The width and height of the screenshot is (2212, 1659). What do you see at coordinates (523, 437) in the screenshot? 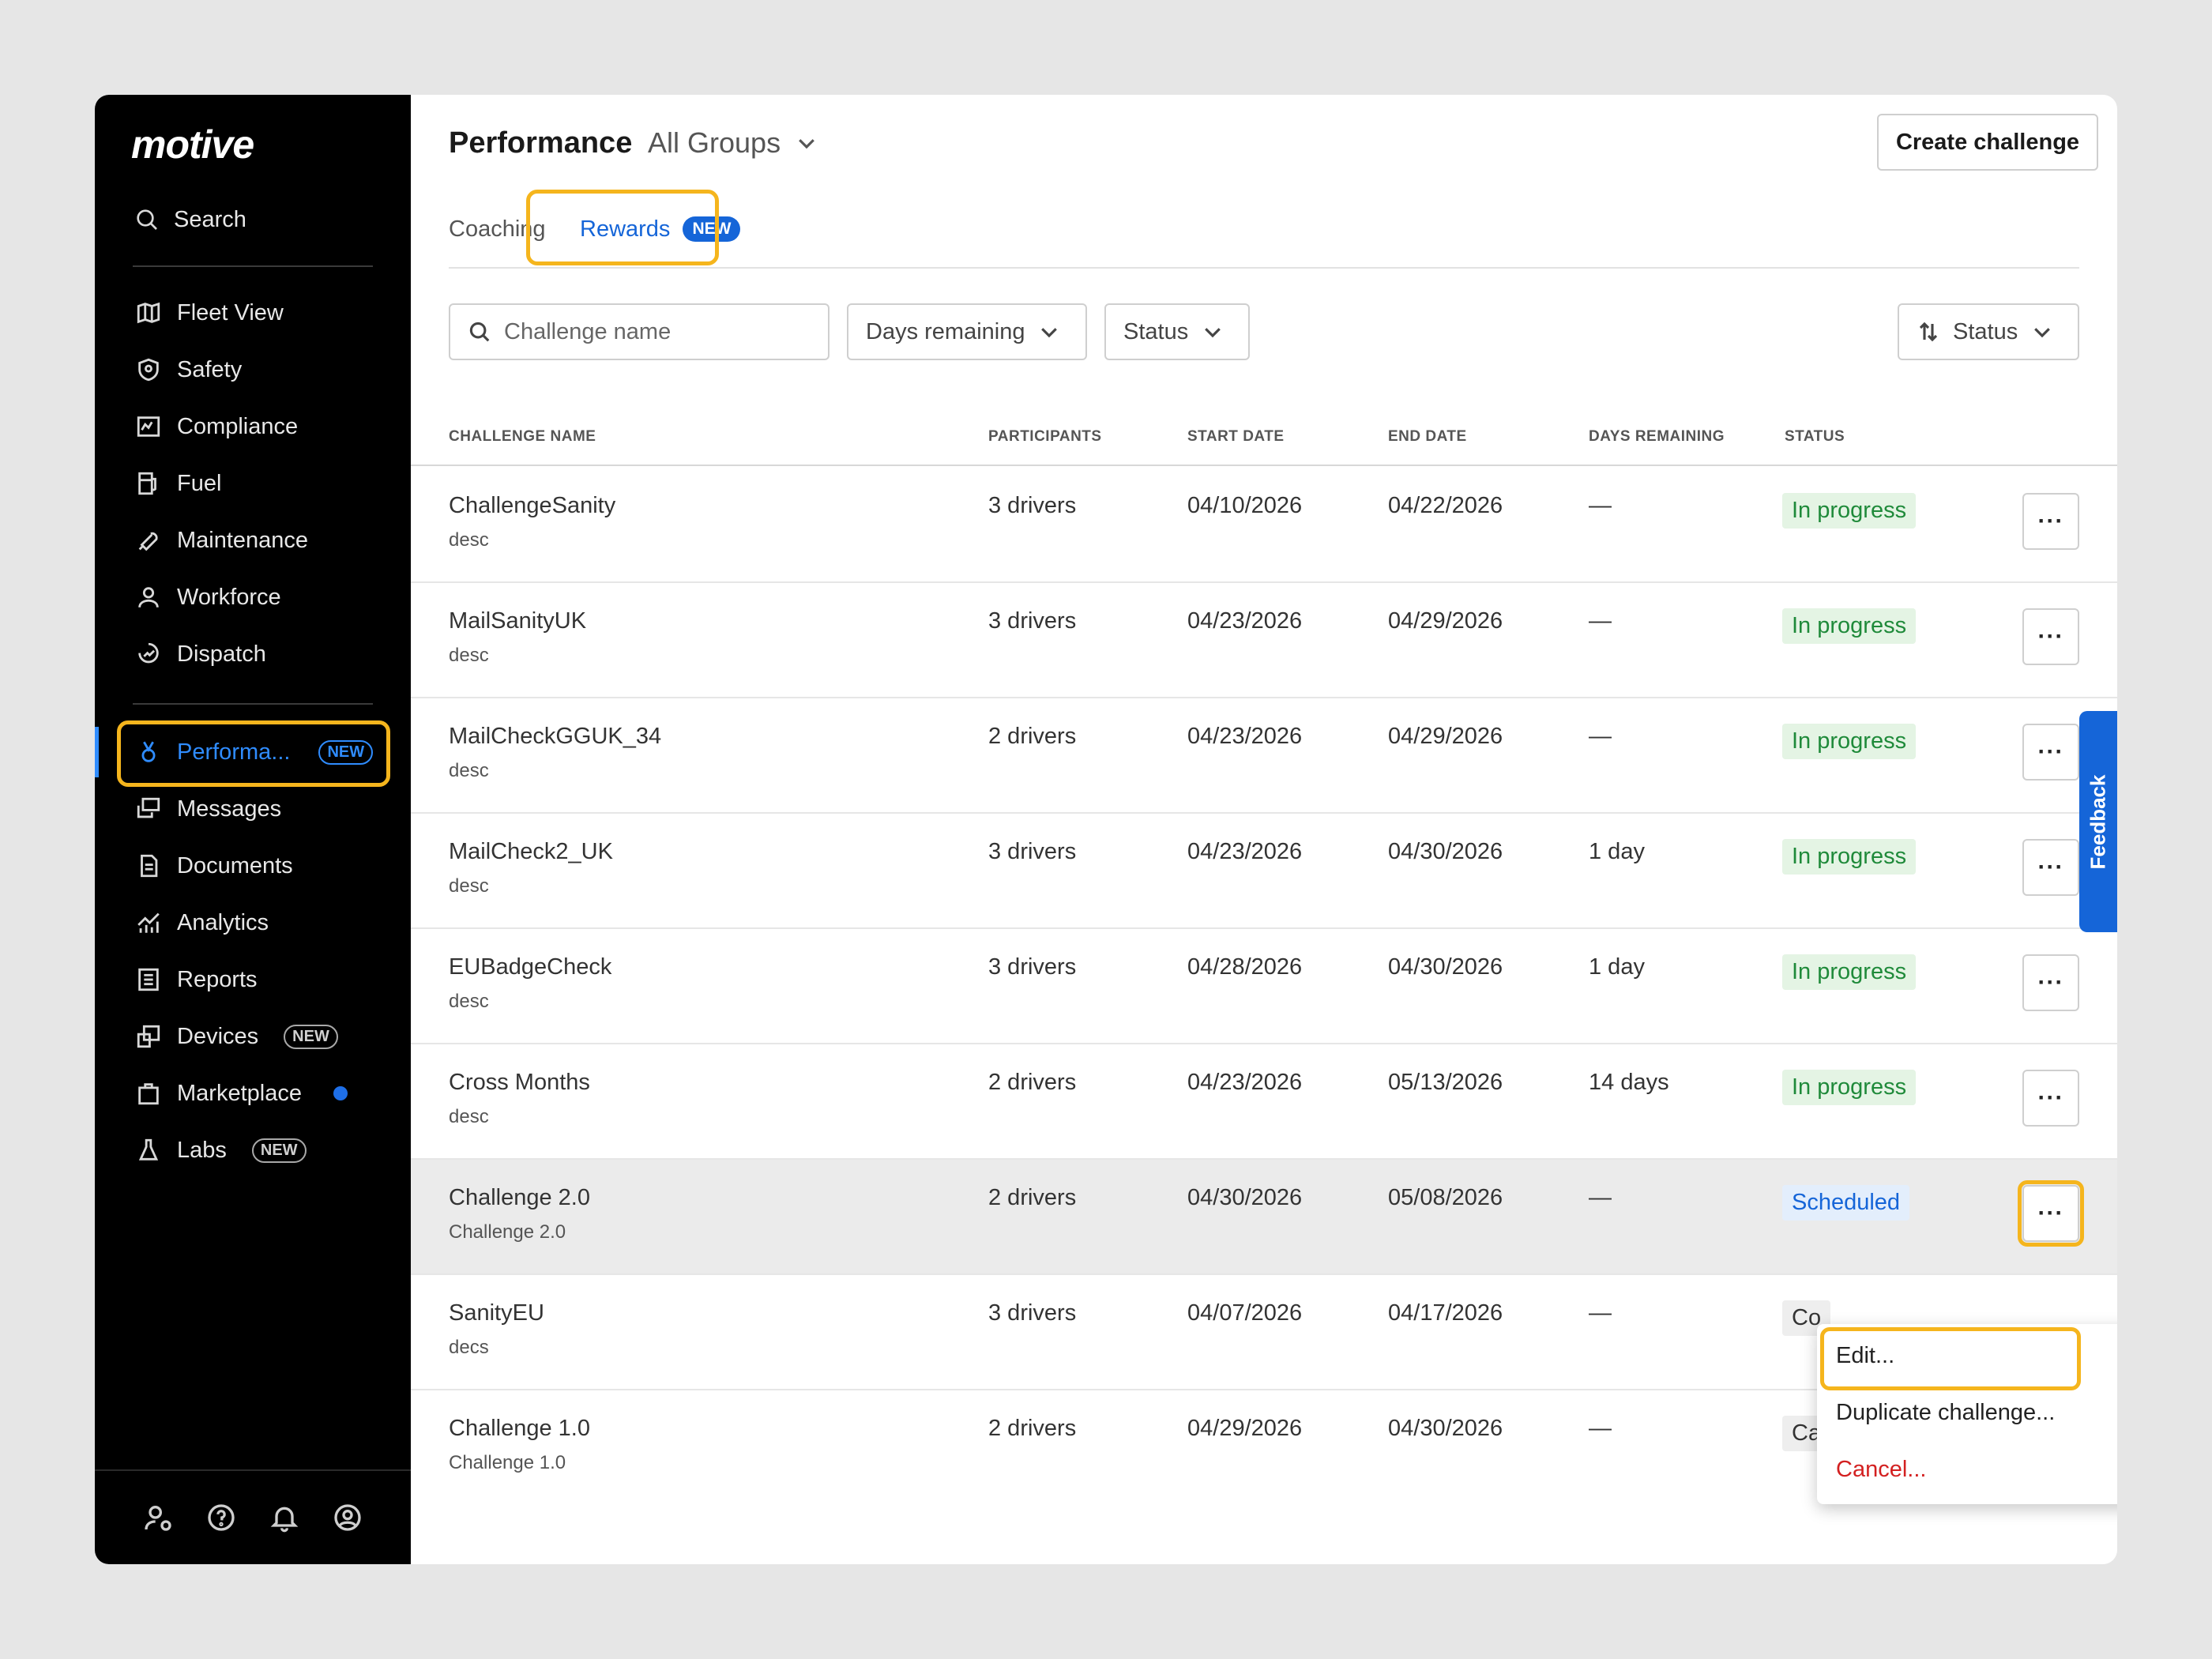
I see `column-header-name: CHALLENGE NAME` at bounding box center [523, 437].